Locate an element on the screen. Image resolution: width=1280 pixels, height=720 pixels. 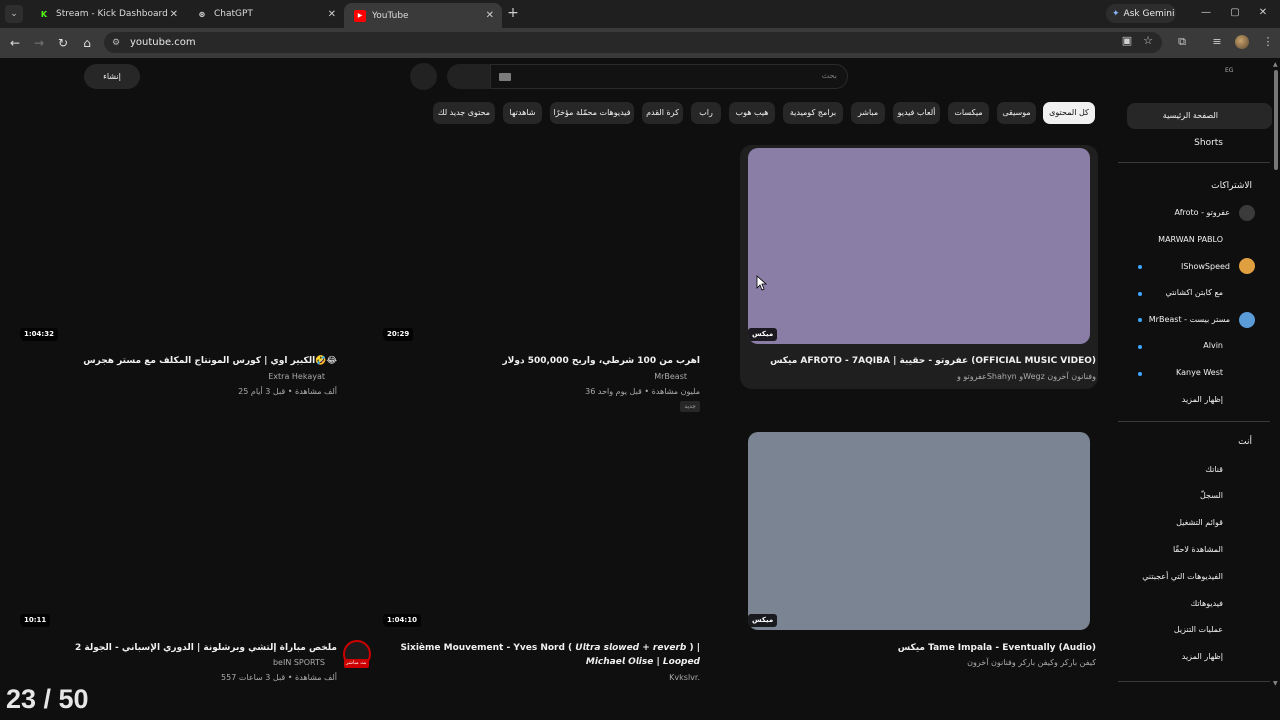
scroll-up-arrow-icon: ▲ is located at coordinates (1275, 64).